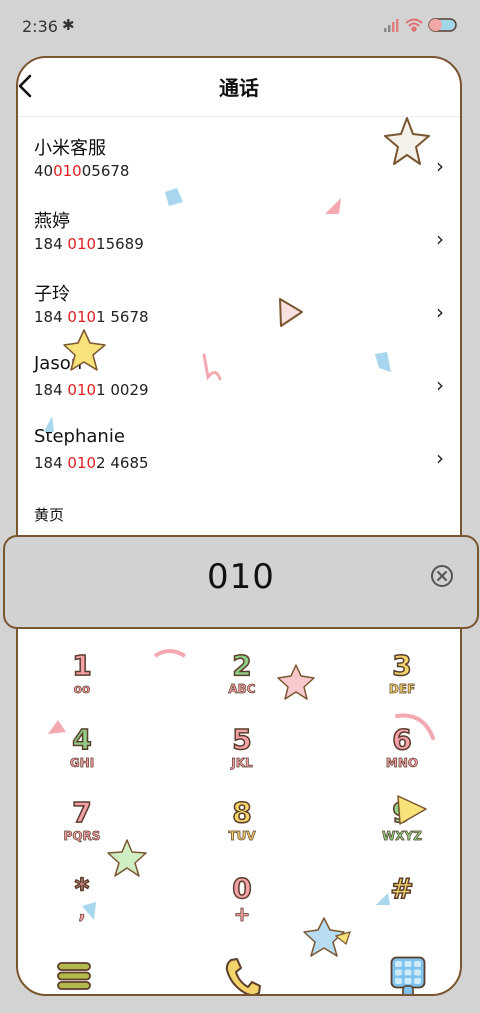 This screenshot has height=1013, width=480. I want to click on page-title: 通话, so click(239, 88).